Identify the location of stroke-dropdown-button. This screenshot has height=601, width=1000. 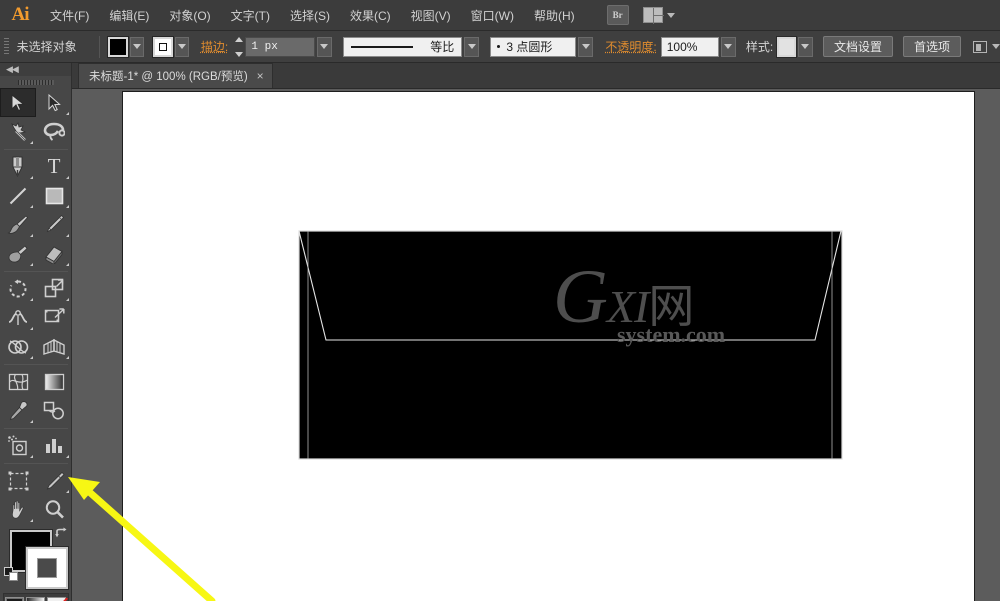
(181, 46).